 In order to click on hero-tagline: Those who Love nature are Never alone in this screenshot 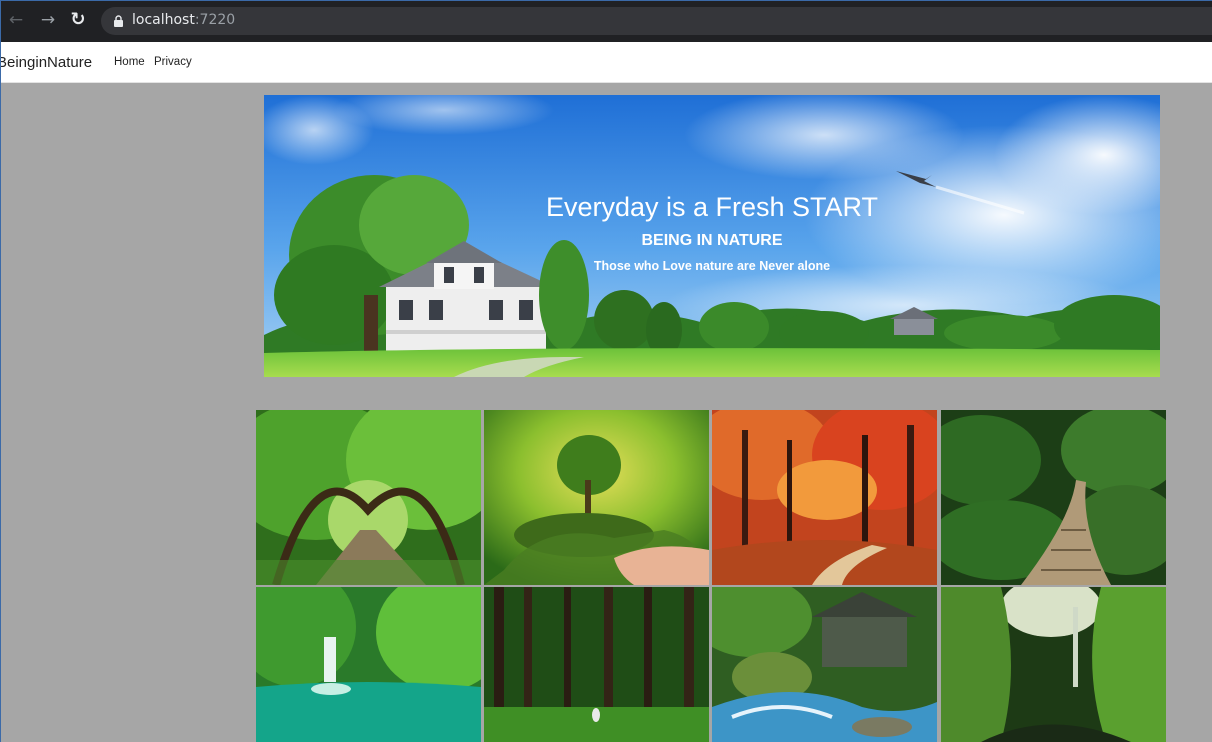, I will do `click(712, 266)`.